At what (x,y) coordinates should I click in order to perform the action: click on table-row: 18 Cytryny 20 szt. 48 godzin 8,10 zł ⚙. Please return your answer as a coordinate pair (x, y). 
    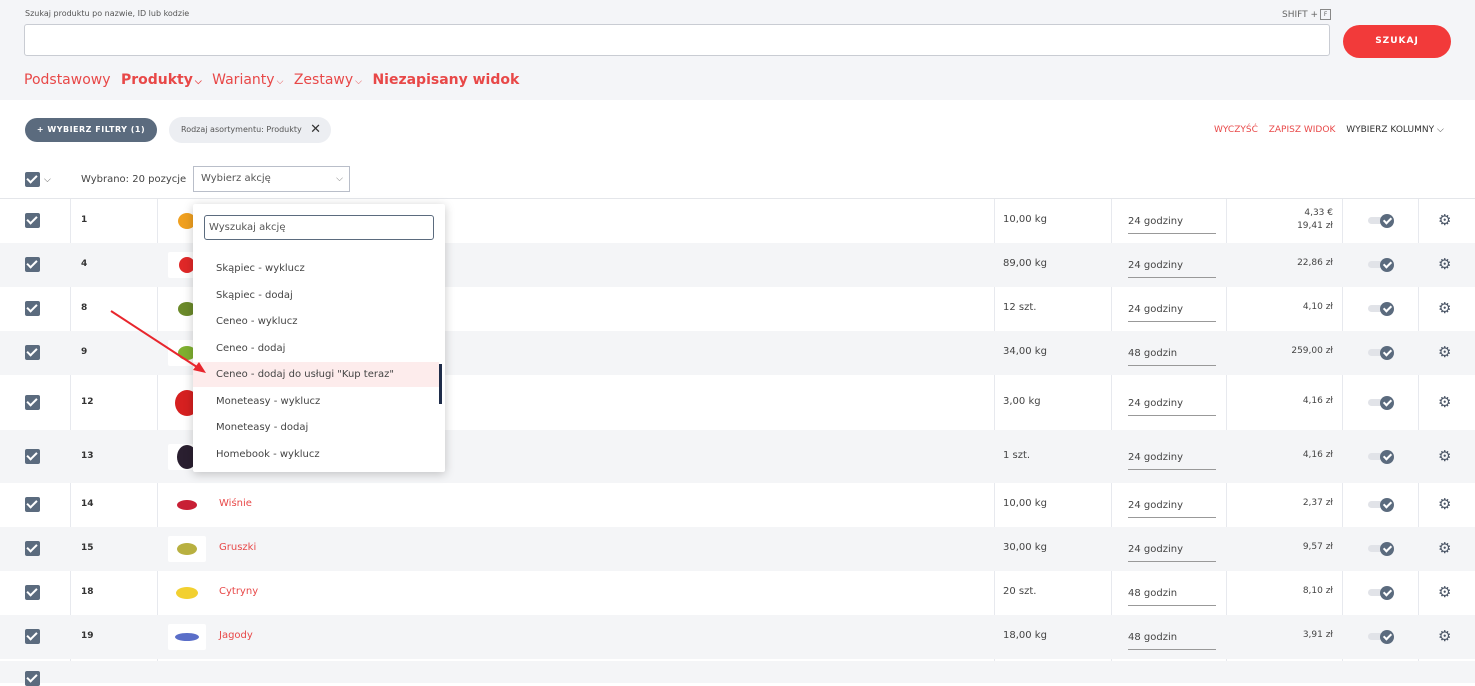
    Looking at the image, I should click on (737, 593).